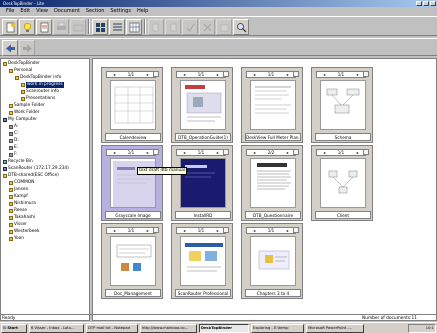 This screenshot has height=333, width=437. I want to click on tree-item-scanrouter-info: Scanrouter info, so click(40, 92).